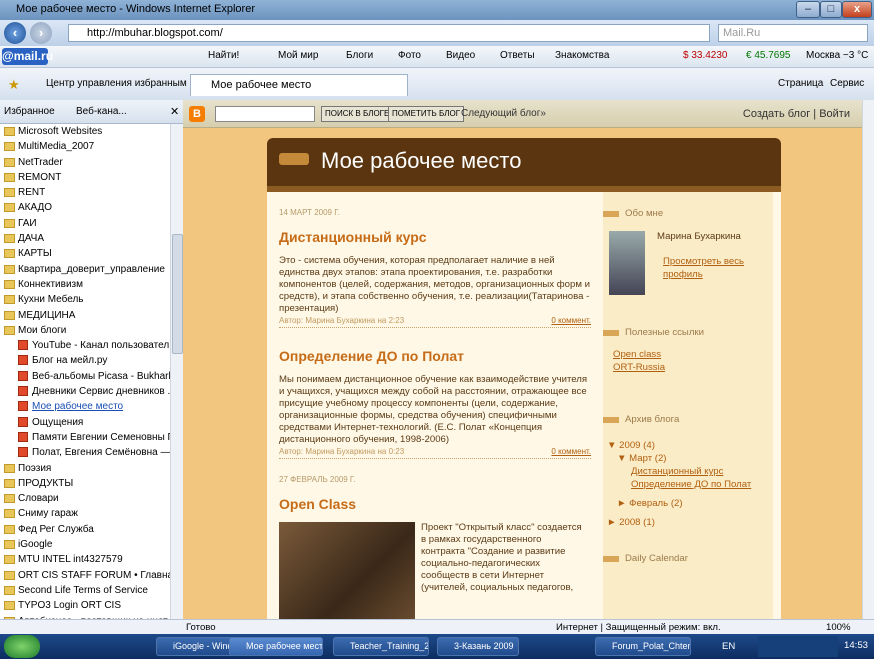 The height and width of the screenshot is (659, 874). I want to click on favorite-label: Словари, so click(38, 499).